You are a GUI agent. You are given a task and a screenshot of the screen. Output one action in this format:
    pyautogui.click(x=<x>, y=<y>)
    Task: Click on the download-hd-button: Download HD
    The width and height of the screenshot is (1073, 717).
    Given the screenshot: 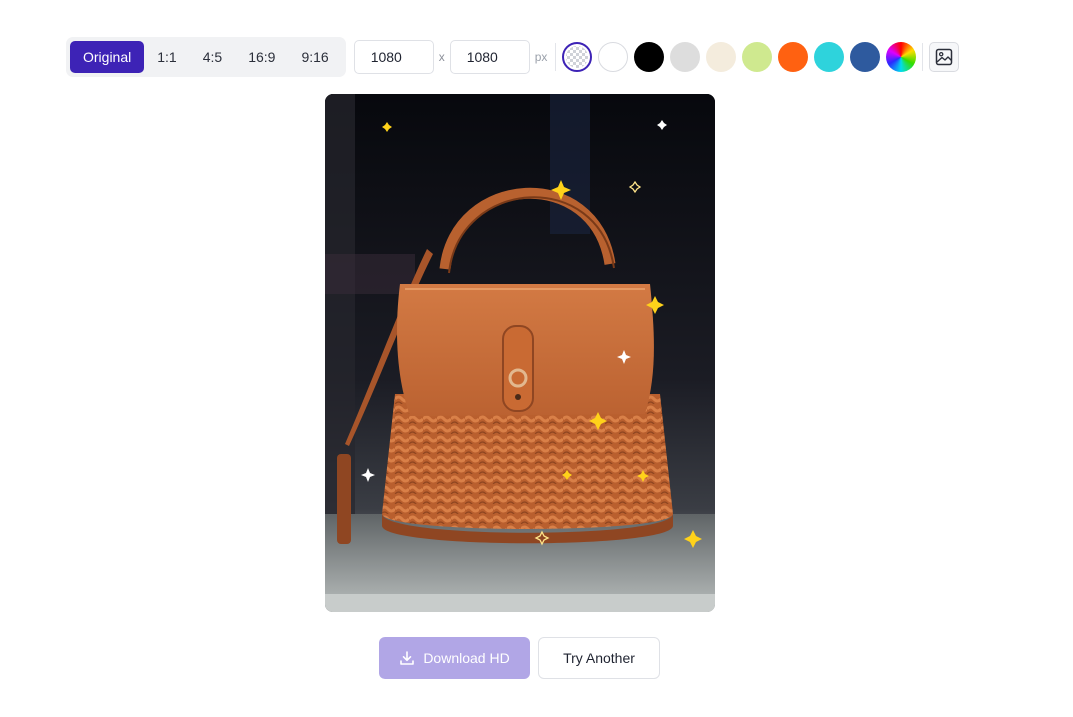 What is the action you would take?
    pyautogui.click(x=454, y=658)
    